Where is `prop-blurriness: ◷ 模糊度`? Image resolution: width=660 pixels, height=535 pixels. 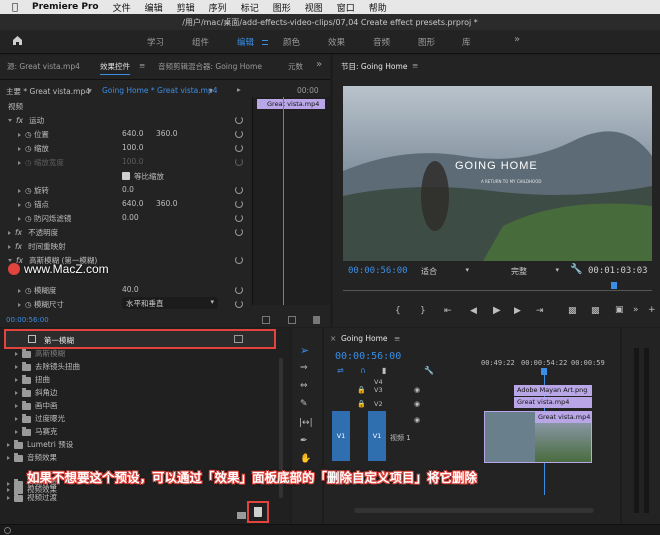 prop-blurriness: ◷ 模糊度 is located at coordinates (37, 291).